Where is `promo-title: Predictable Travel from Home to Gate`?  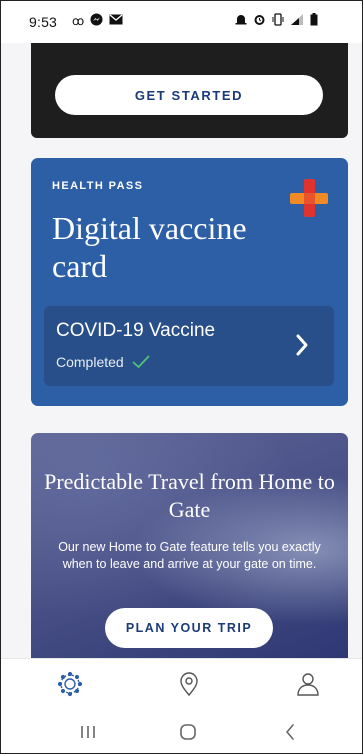 promo-title: Predictable Travel from Home to Gate is located at coordinates (189, 495).